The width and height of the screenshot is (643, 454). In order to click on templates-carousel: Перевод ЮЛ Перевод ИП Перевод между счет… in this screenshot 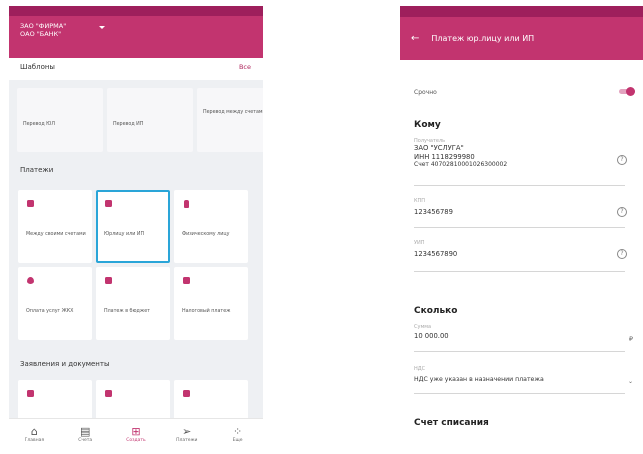, I will do `click(136, 116)`.